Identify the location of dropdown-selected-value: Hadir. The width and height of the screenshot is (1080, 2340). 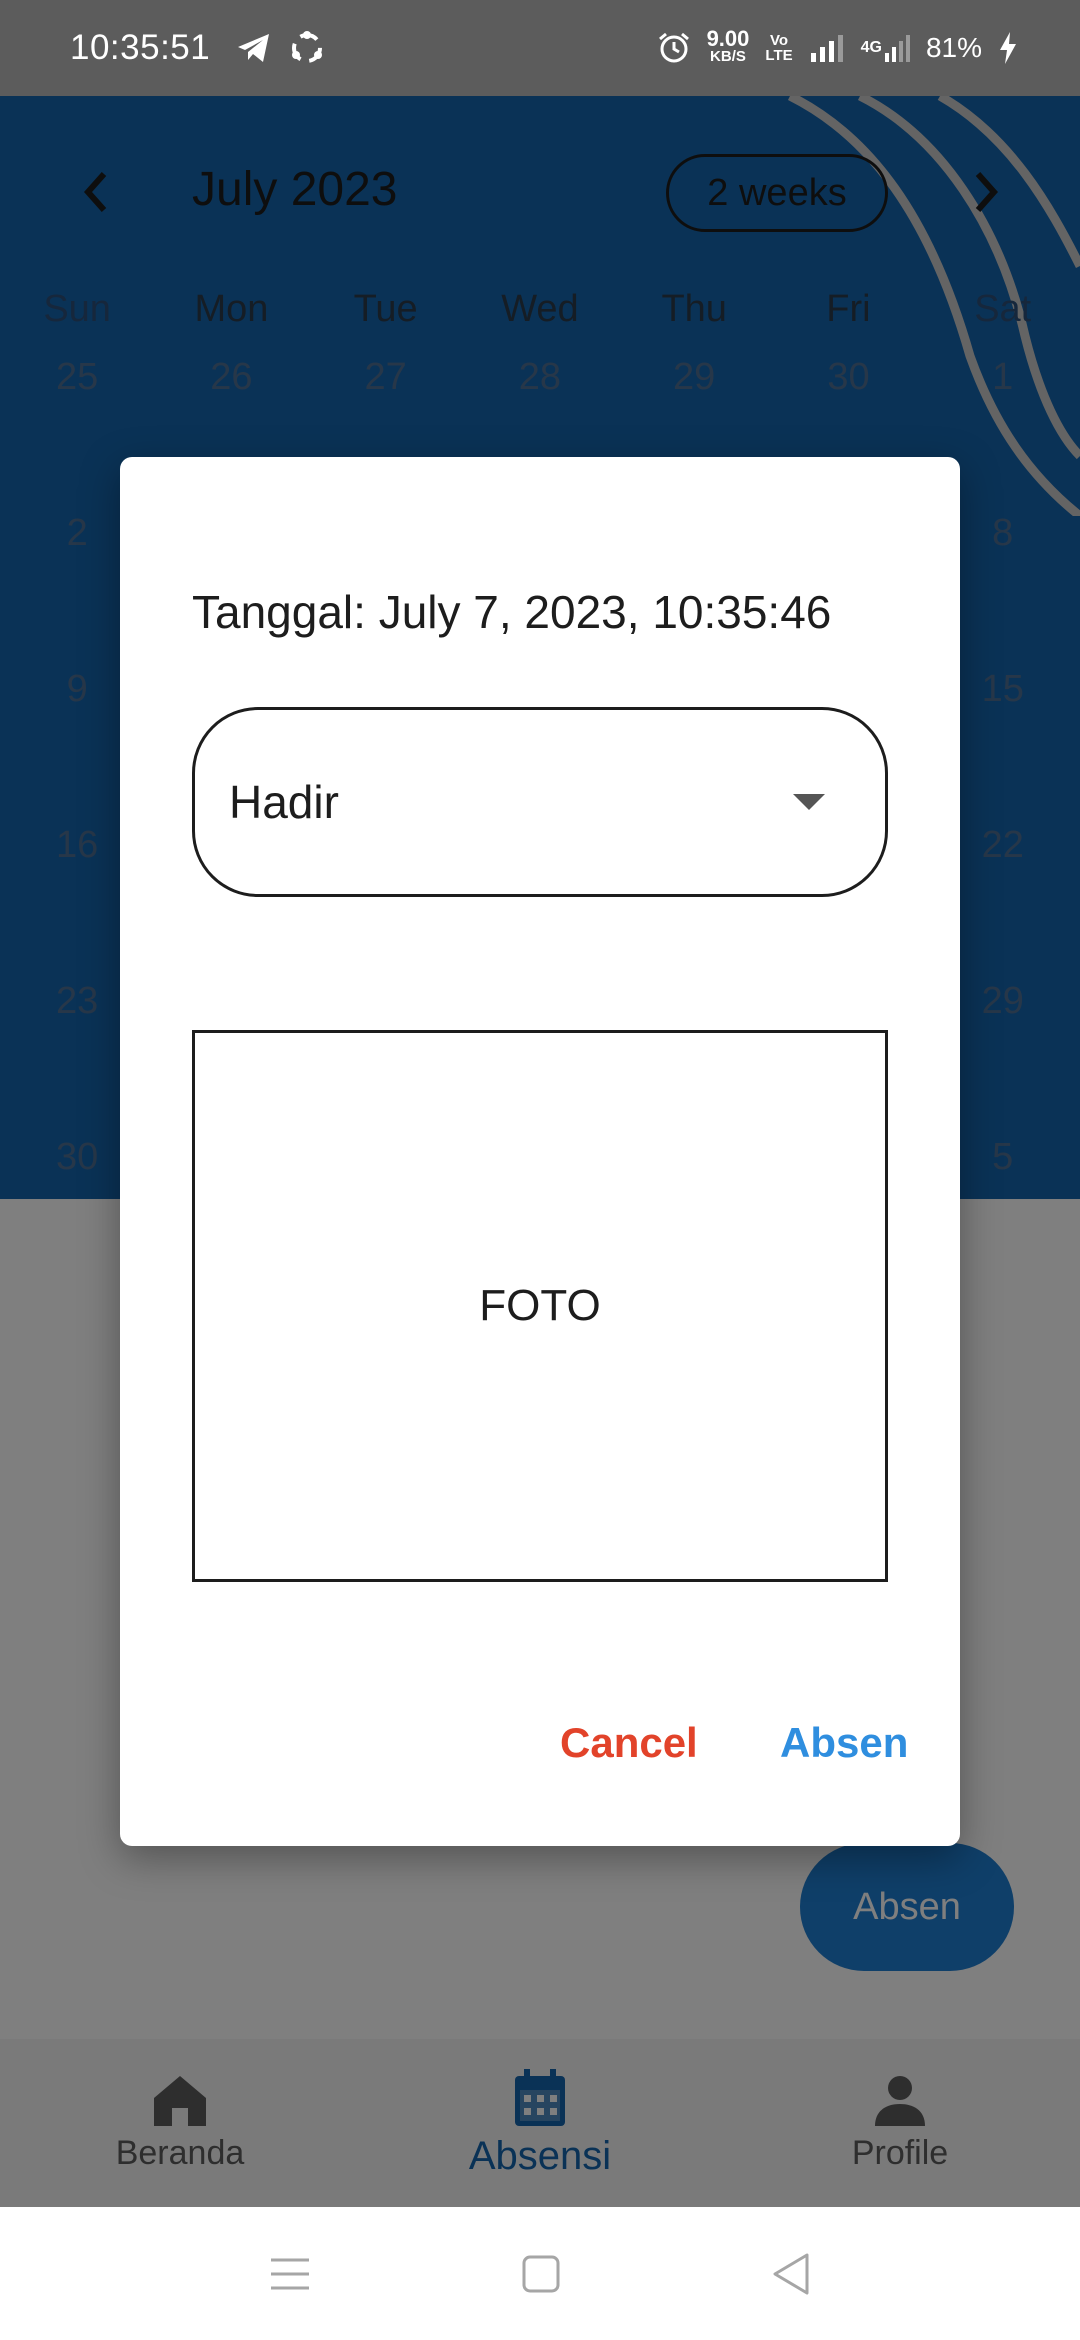
(284, 802).